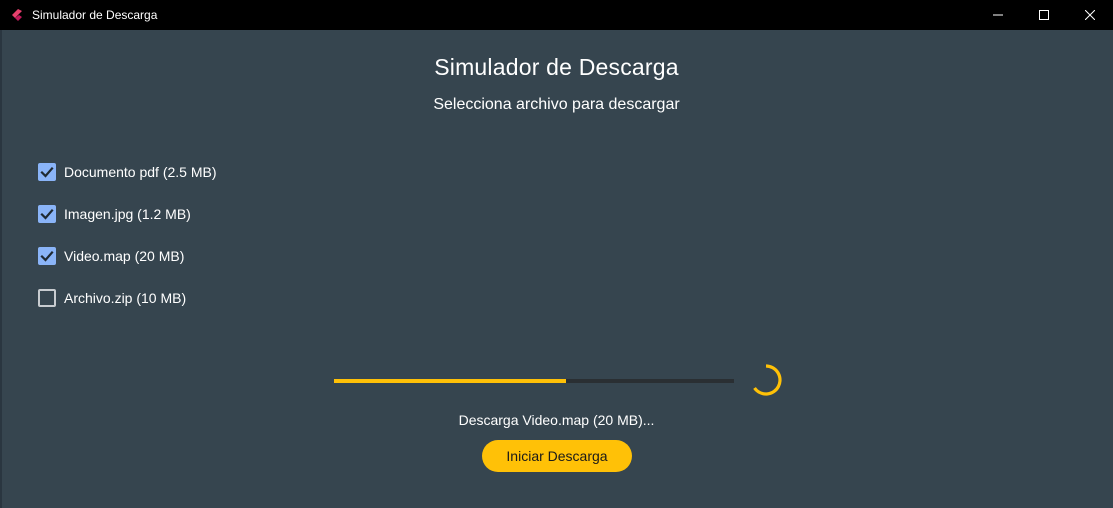  I want to click on file-label: Documento pdf (2.5 MB), so click(140, 172).